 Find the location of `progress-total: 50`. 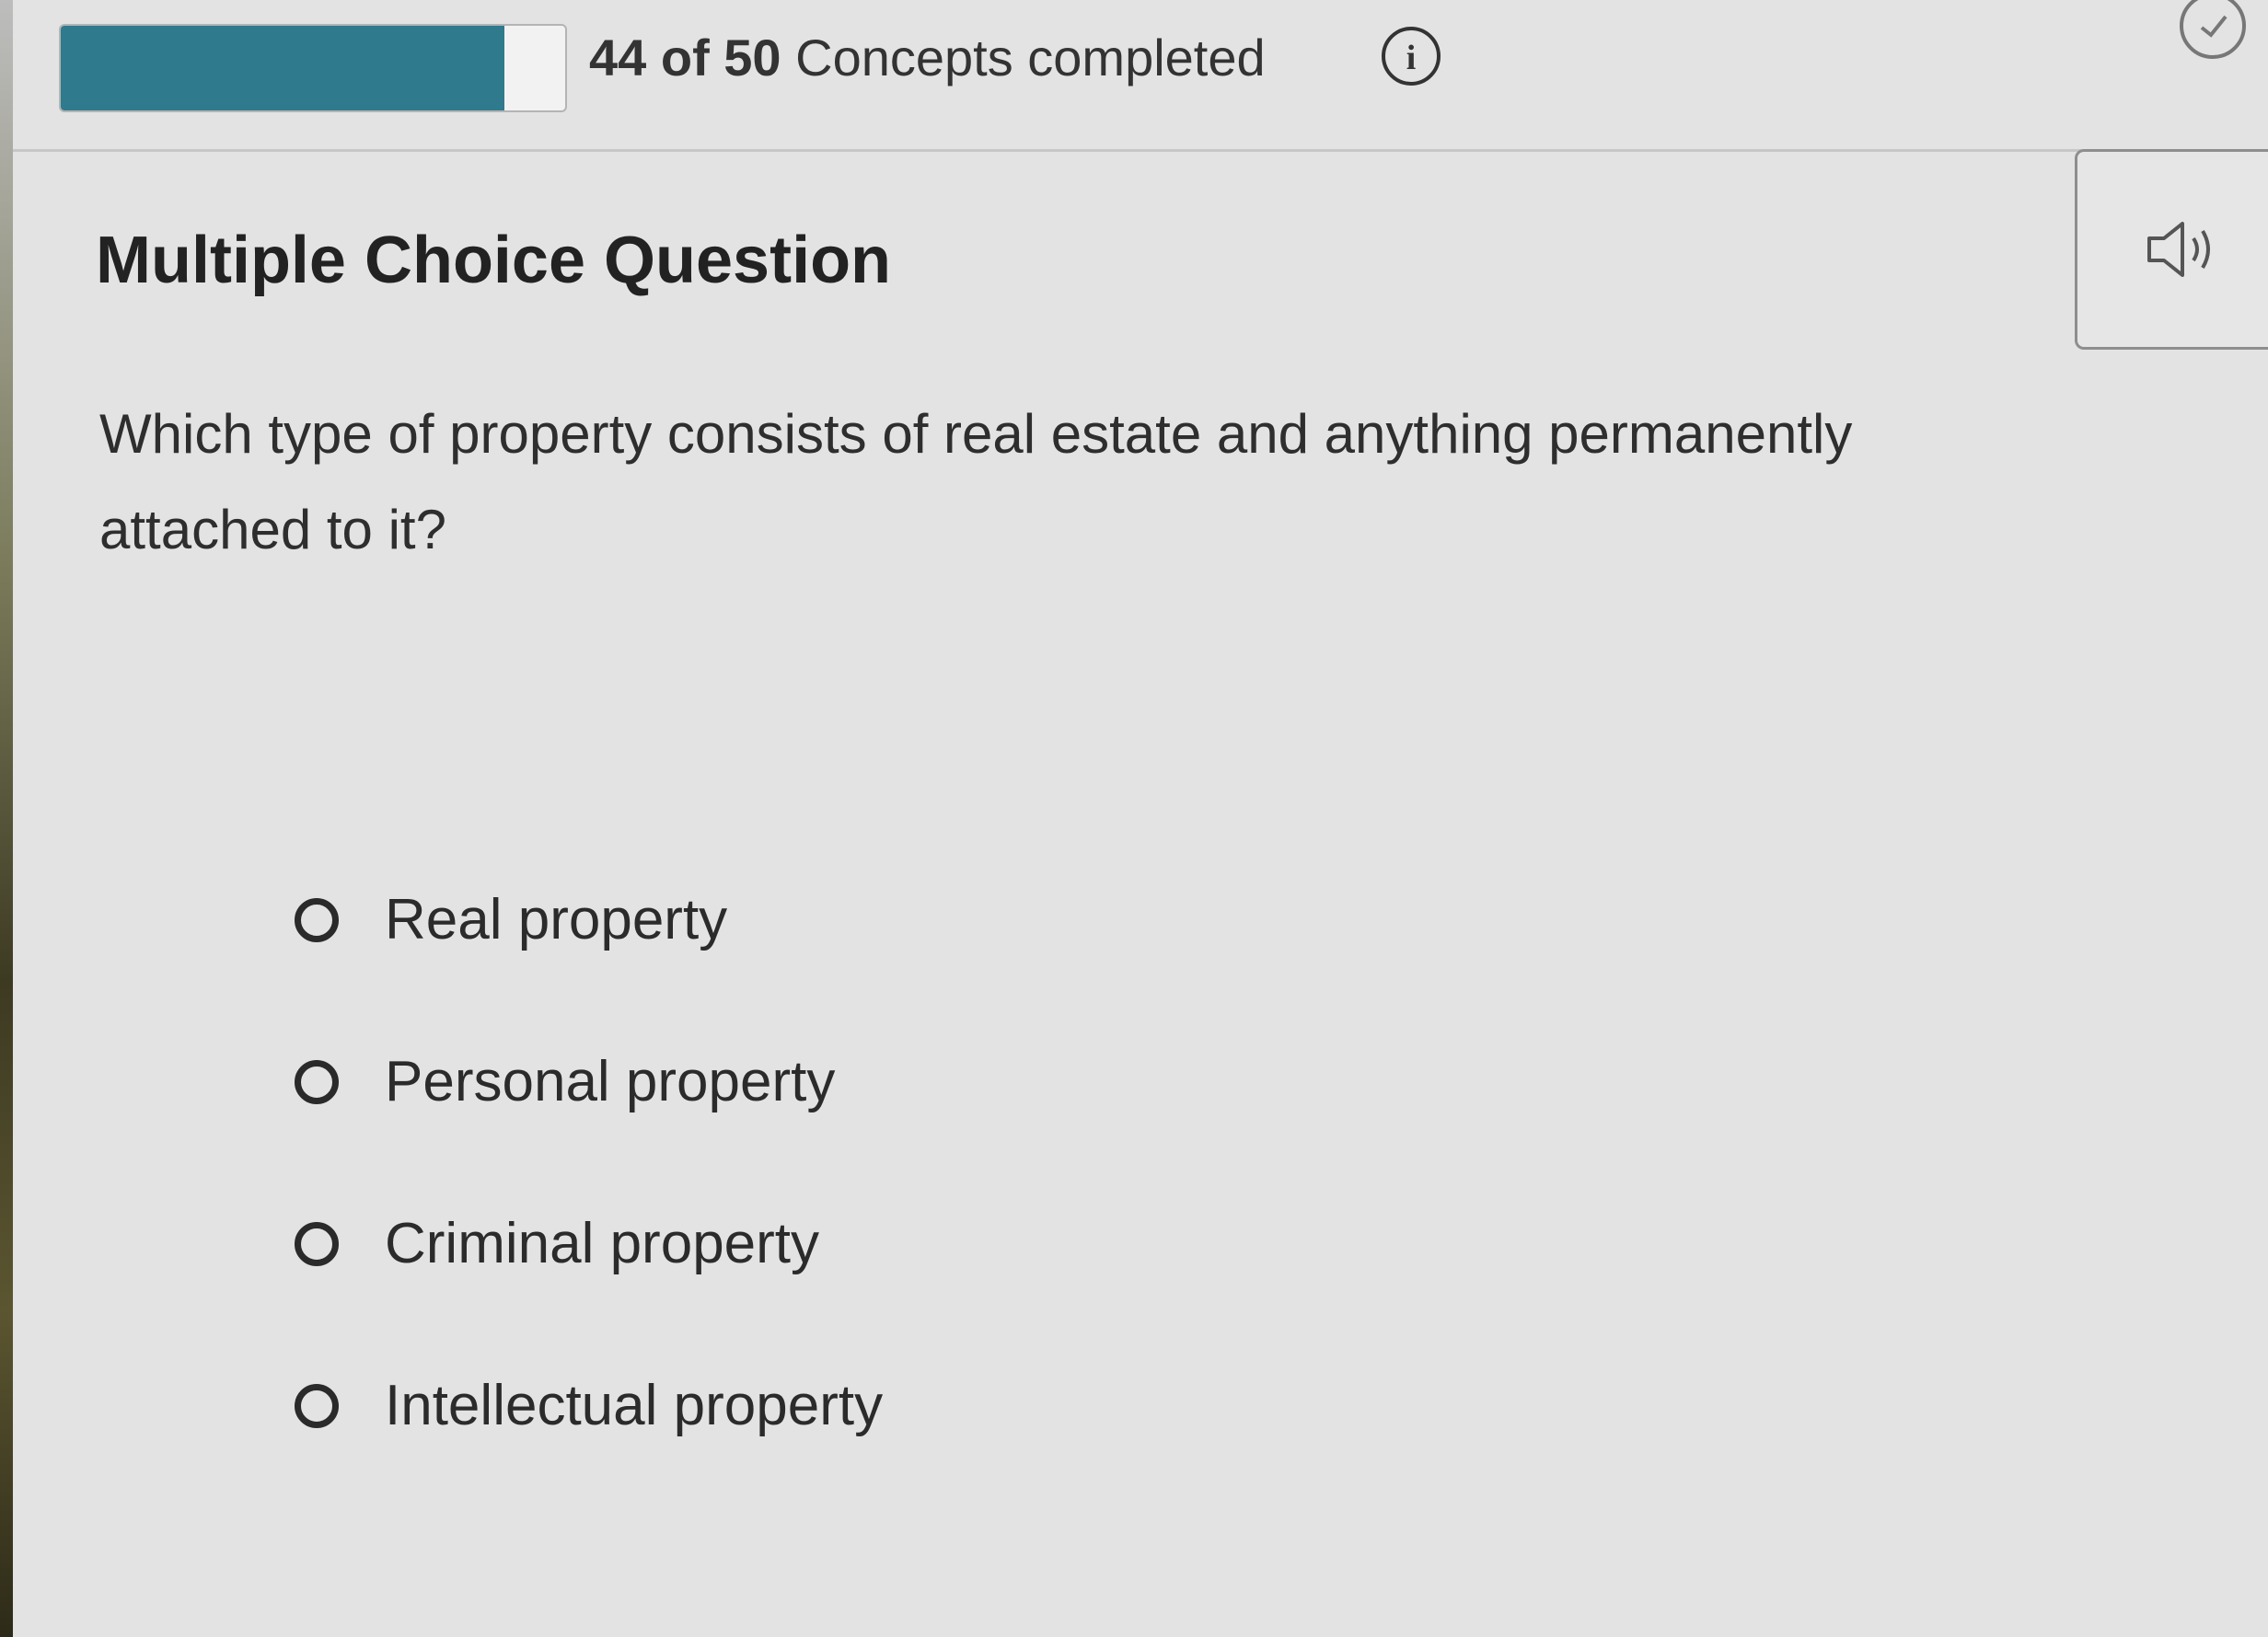

progress-total: 50 is located at coordinates (752, 57).